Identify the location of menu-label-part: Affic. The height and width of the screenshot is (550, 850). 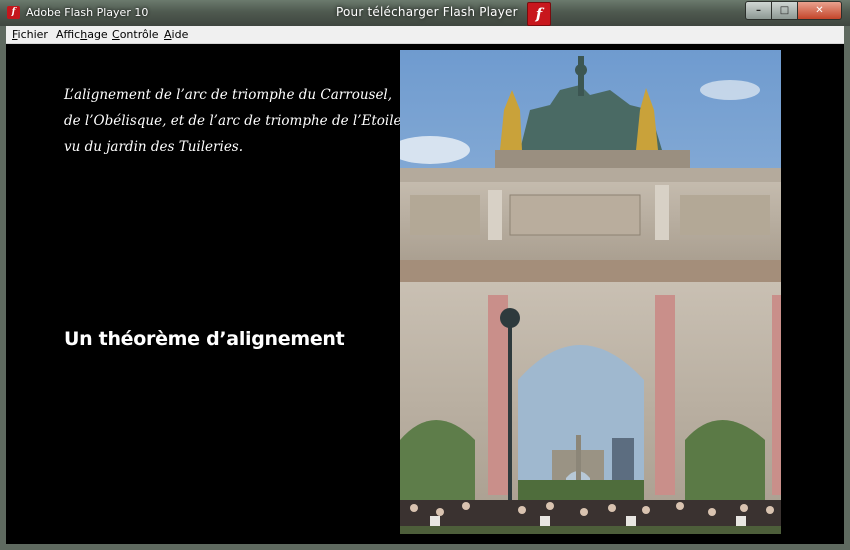
(68, 34).